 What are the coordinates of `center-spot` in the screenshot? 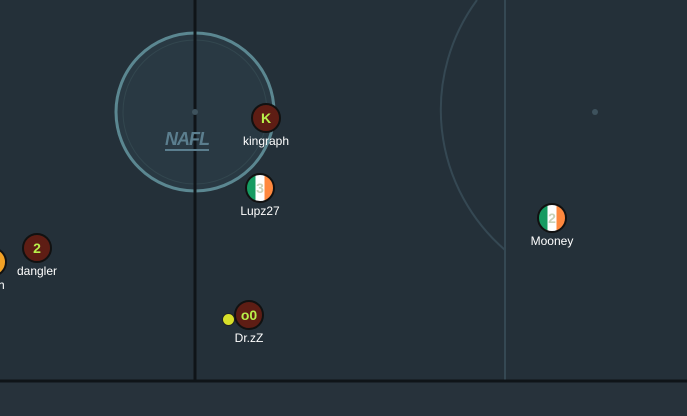 It's located at (195, 112).